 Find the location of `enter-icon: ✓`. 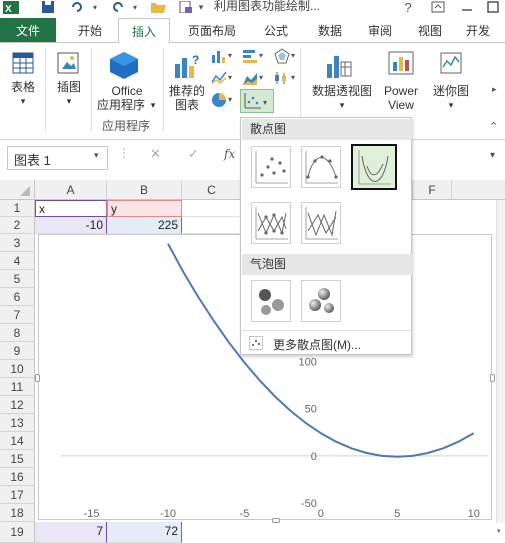

enter-icon: ✓ is located at coordinates (193, 154).